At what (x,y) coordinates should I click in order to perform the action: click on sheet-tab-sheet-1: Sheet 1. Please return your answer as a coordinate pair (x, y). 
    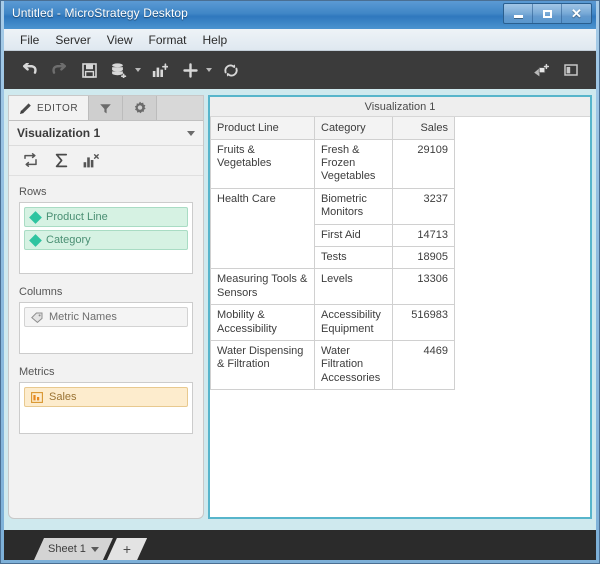
    Looking at the image, I should click on (73, 549).